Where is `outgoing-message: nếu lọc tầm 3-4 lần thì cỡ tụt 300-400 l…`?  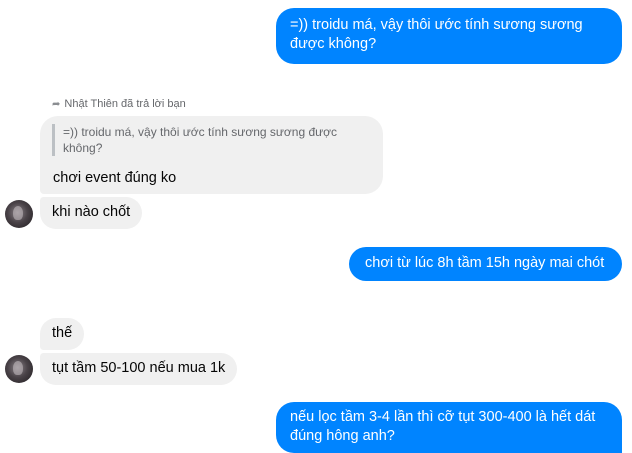
outgoing-message: nếu lọc tầm 3-4 lần thì cỡ tụt 300-400 l… is located at coordinates (449, 427).